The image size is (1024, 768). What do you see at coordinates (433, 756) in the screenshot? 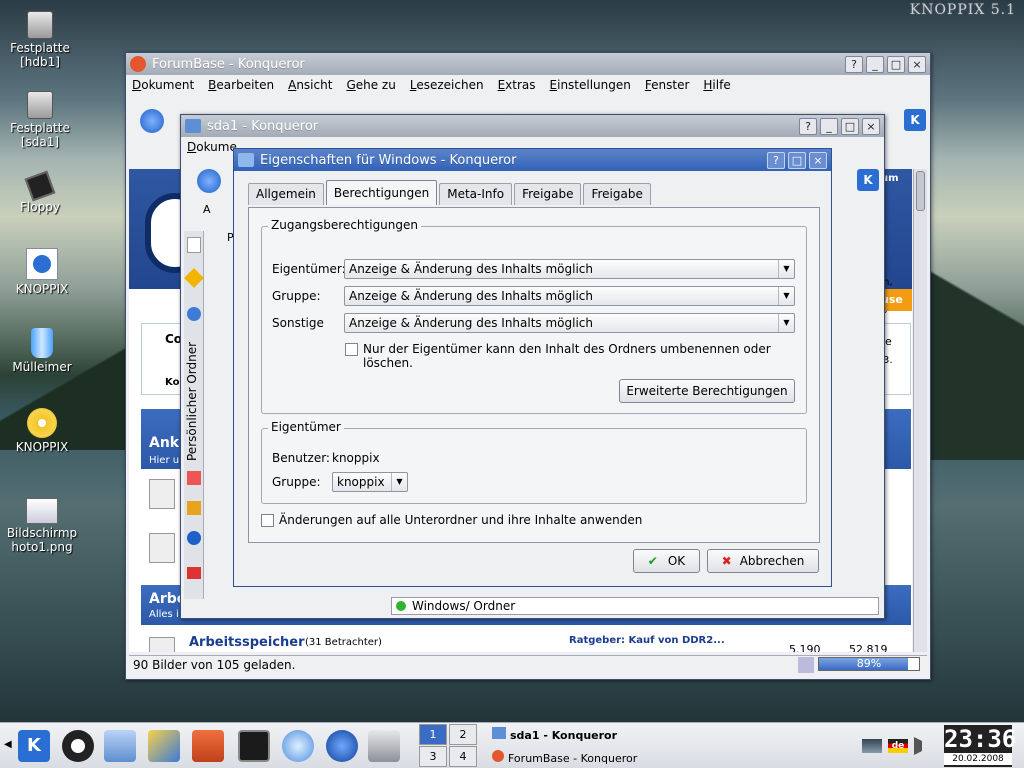
I see `desktop-3: 3` at bounding box center [433, 756].